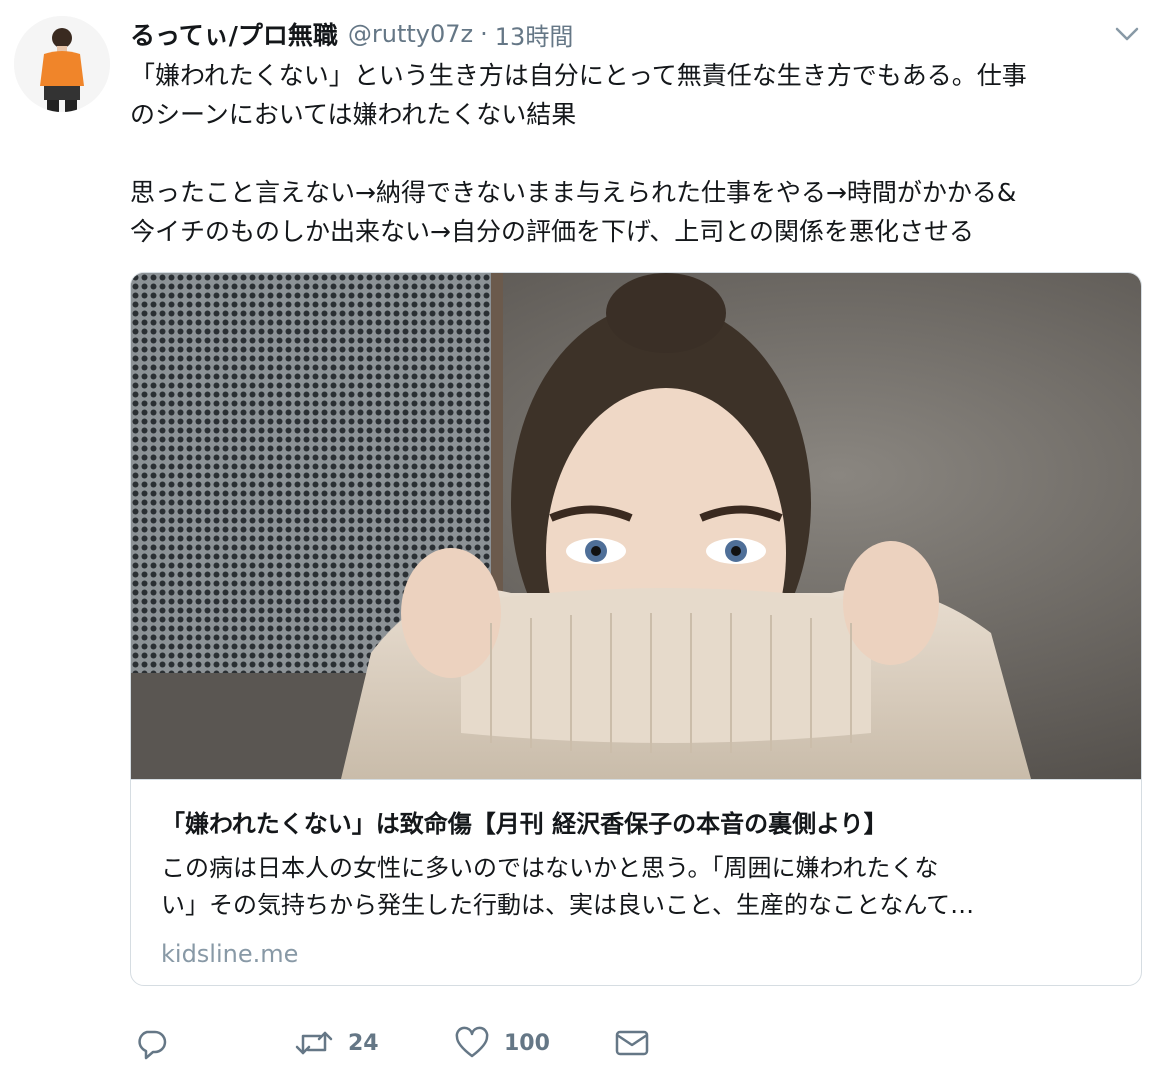 This screenshot has height=1078, width=1164. What do you see at coordinates (573, 192) in the screenshot?
I see `tweet-text-line: 思ったこと言えない→納得できないまま与えられた仕事をやる→時間がかかる&` at bounding box center [573, 192].